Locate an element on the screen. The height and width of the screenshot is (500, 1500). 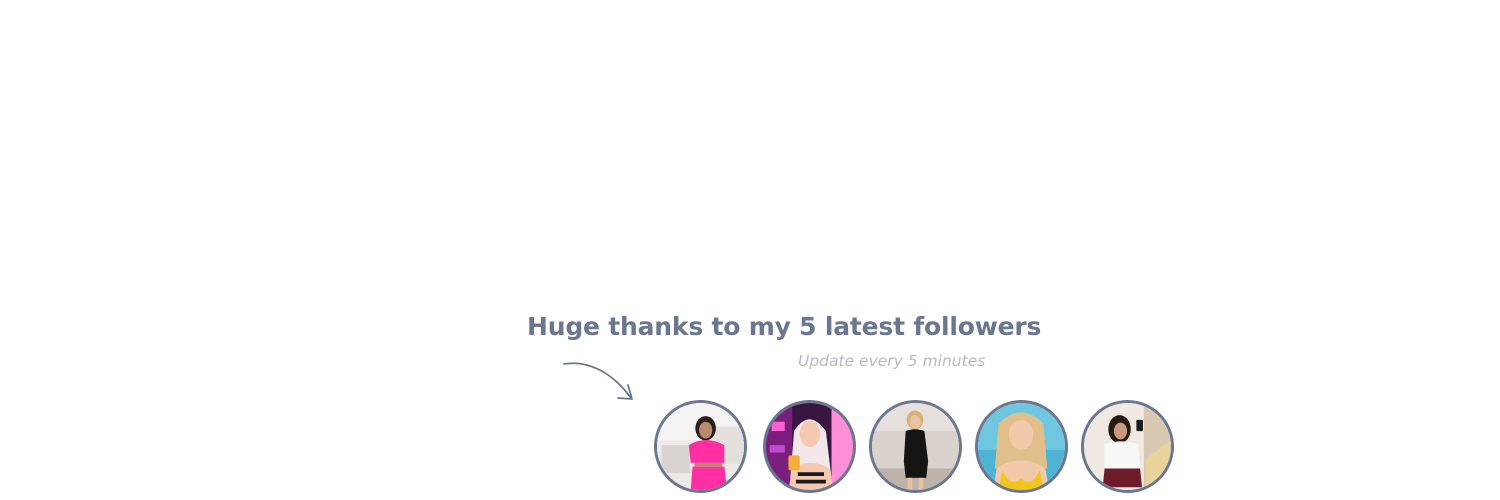
widget-title: Huge thanks to my 5 latest followers is located at coordinates (784, 326).